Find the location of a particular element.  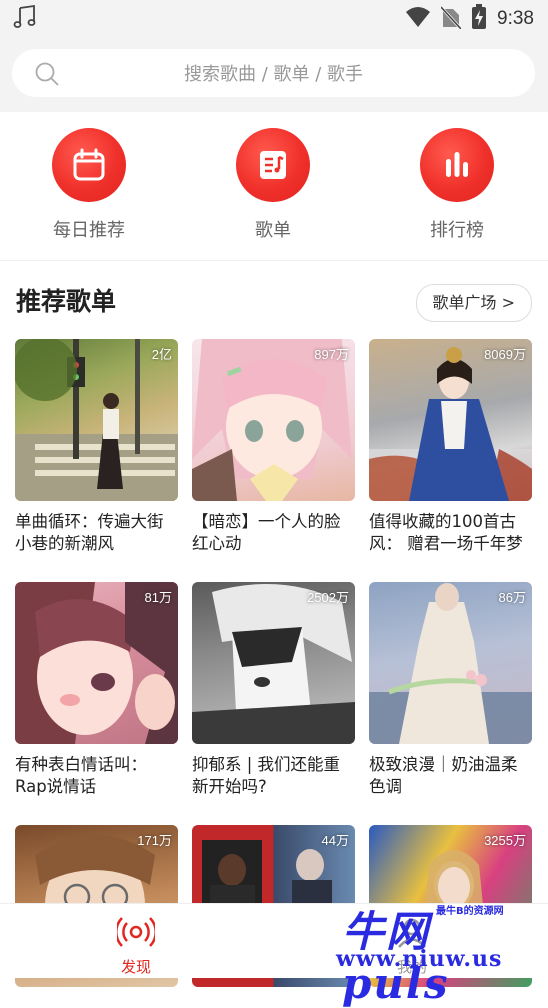

clock-time: 9:38 is located at coordinates (515, 18).